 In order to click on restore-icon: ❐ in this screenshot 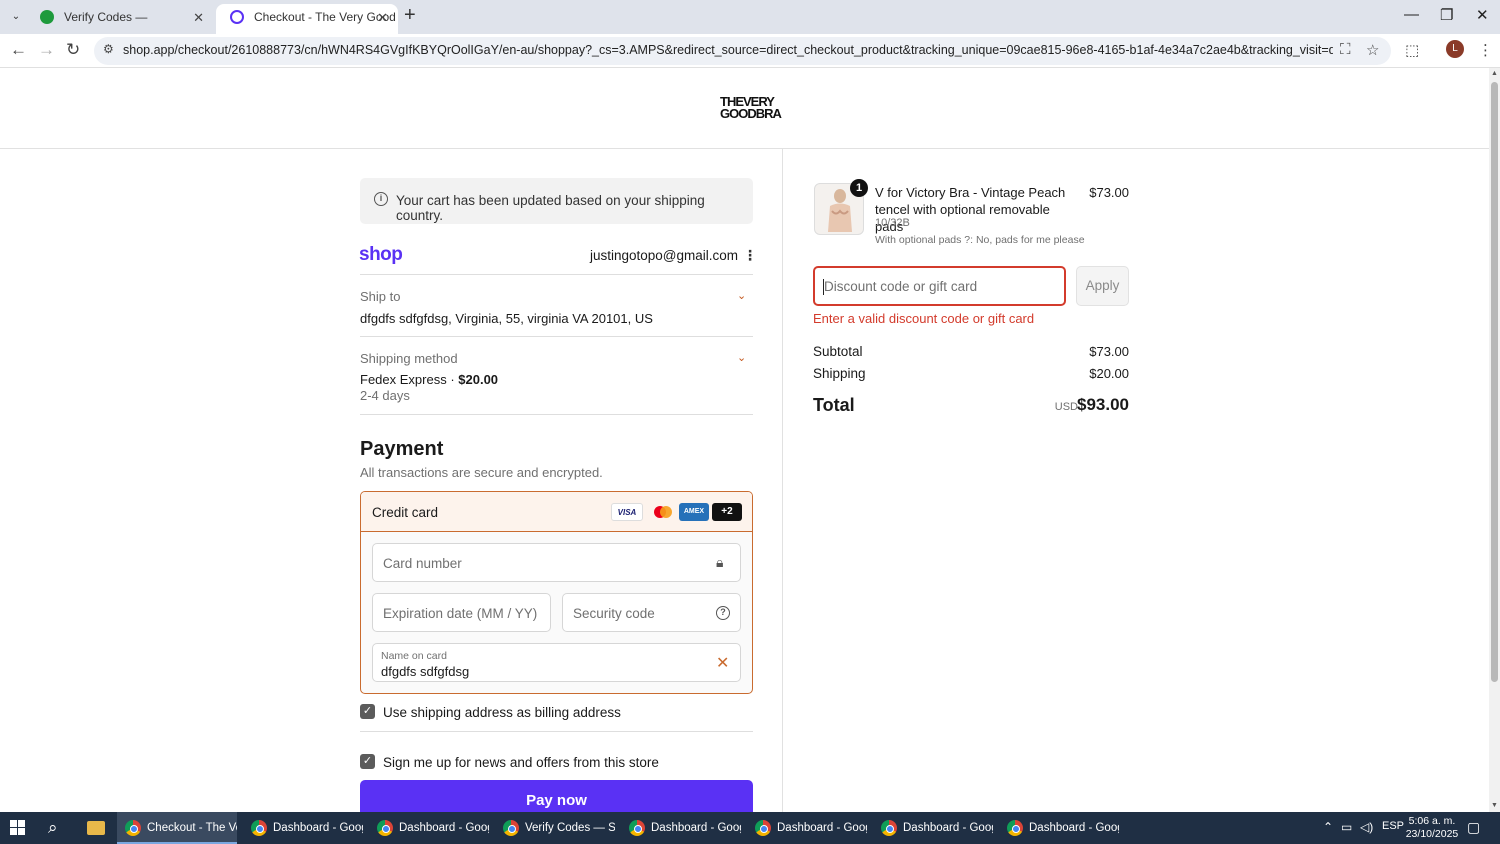, I will do `click(1446, 15)`.